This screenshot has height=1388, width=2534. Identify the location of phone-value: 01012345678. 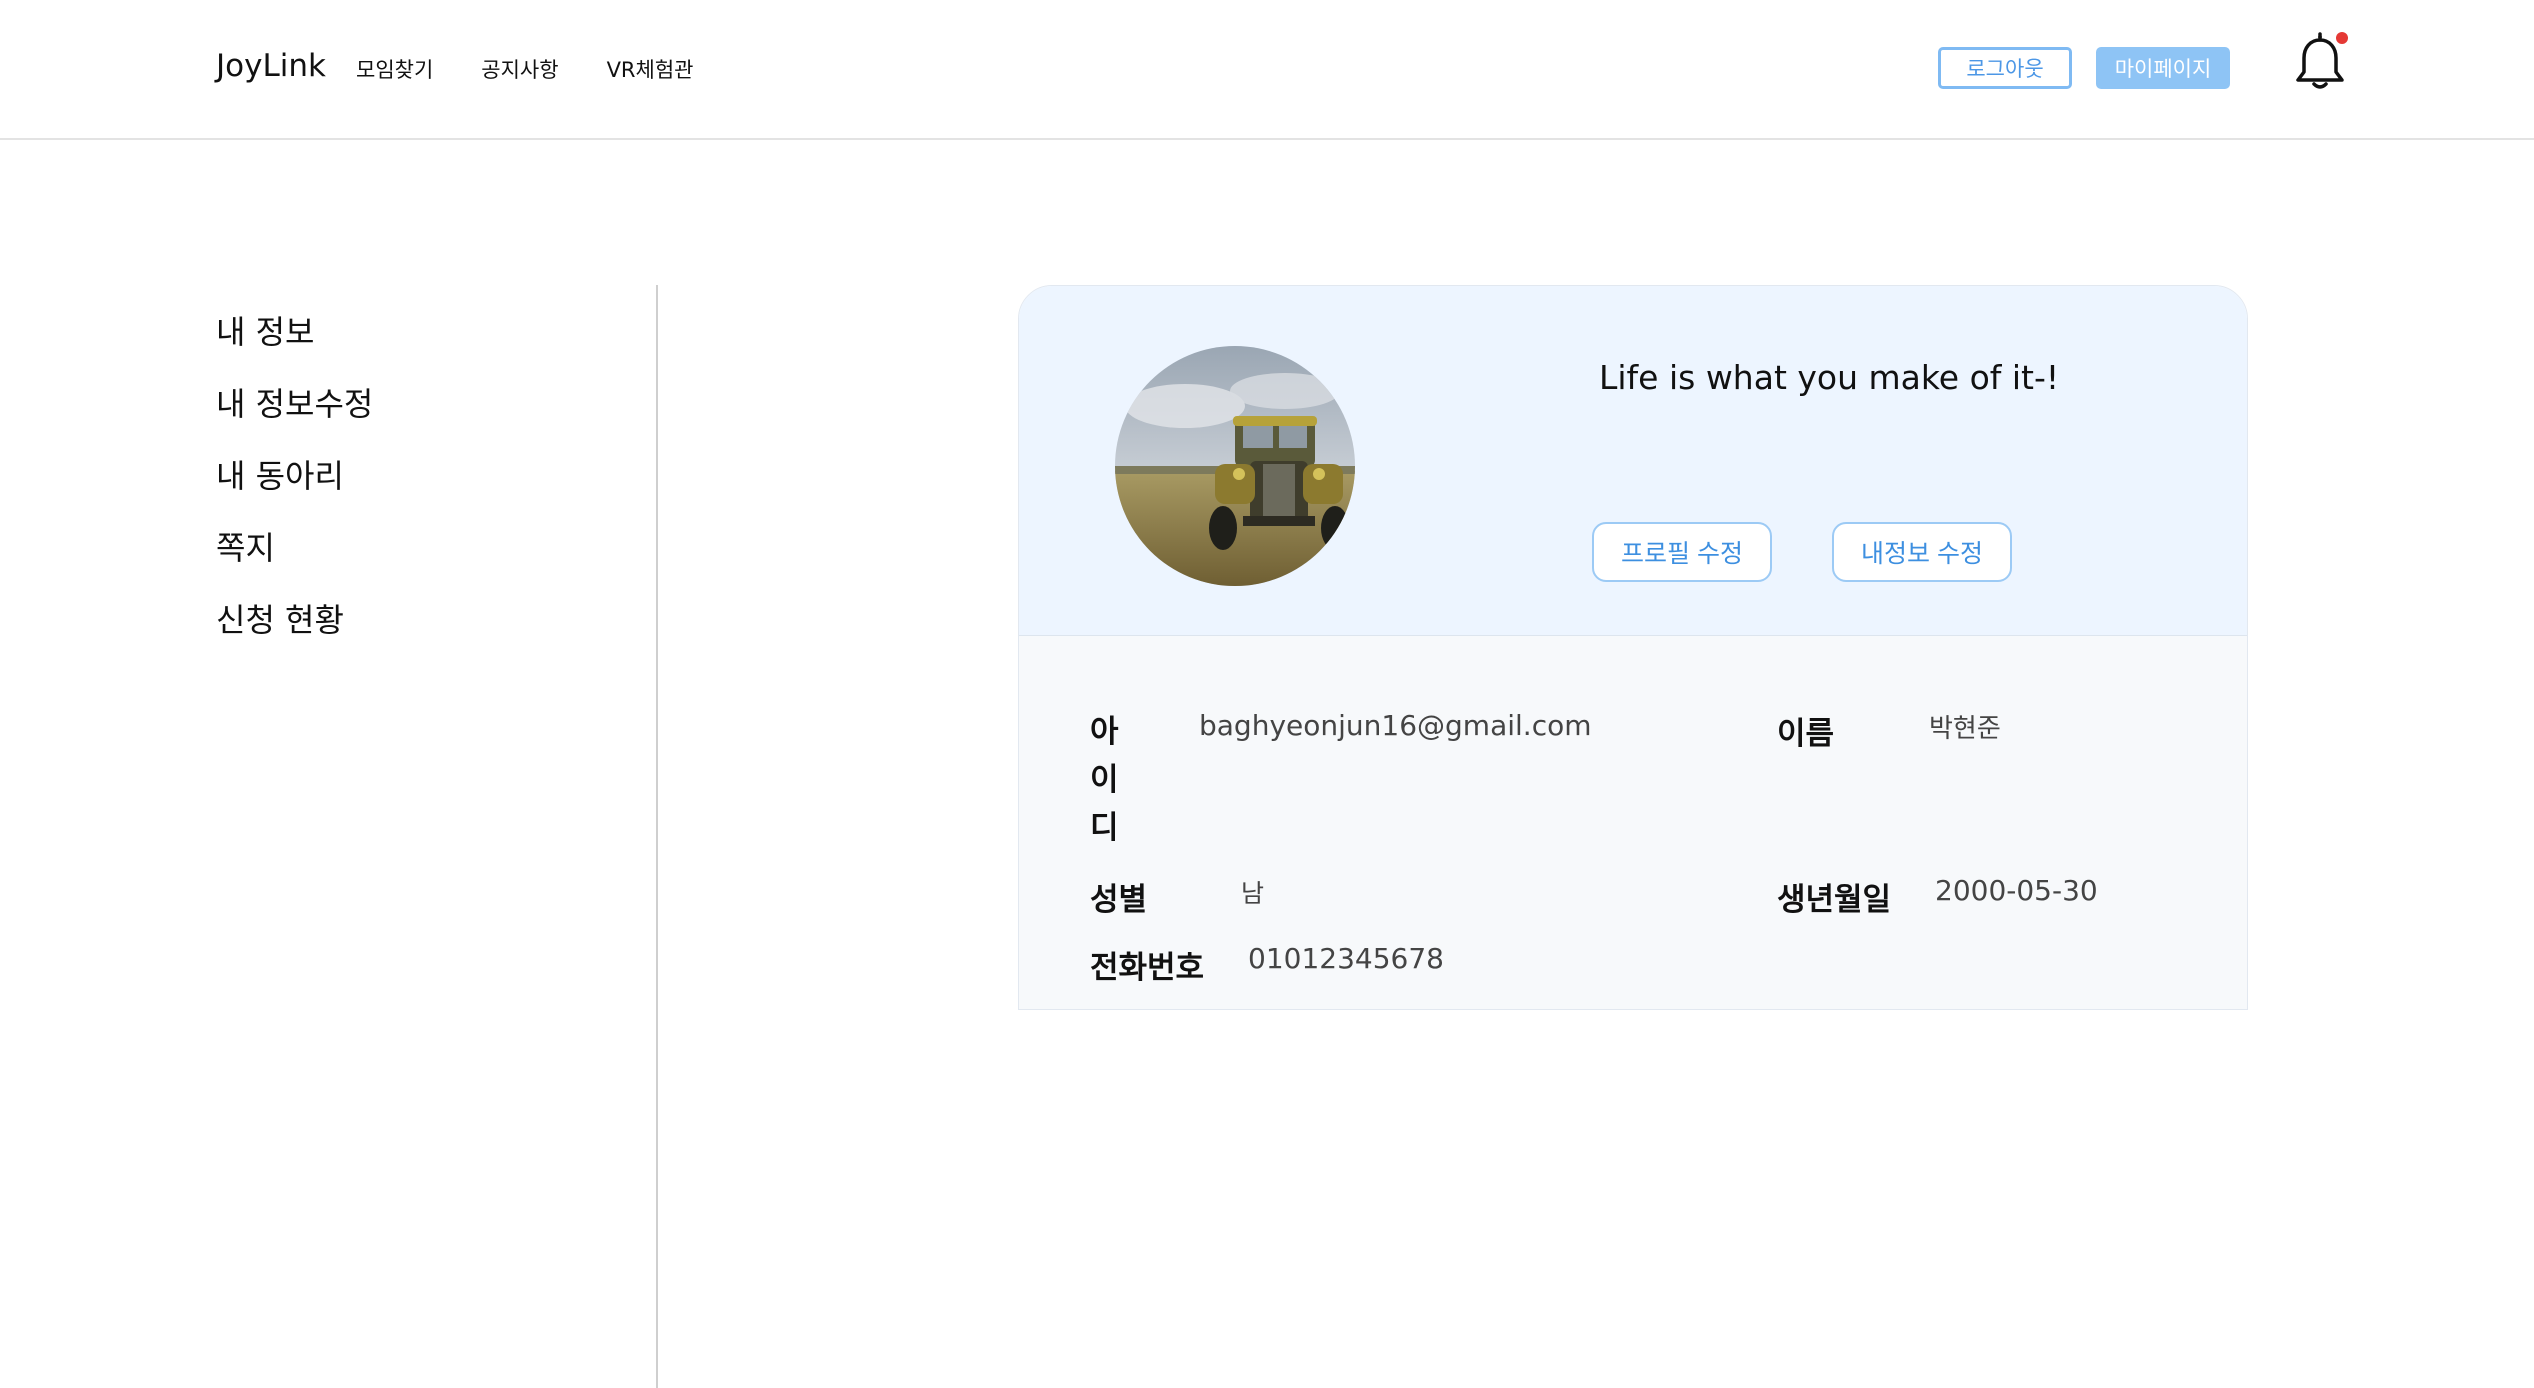
(1346, 958).